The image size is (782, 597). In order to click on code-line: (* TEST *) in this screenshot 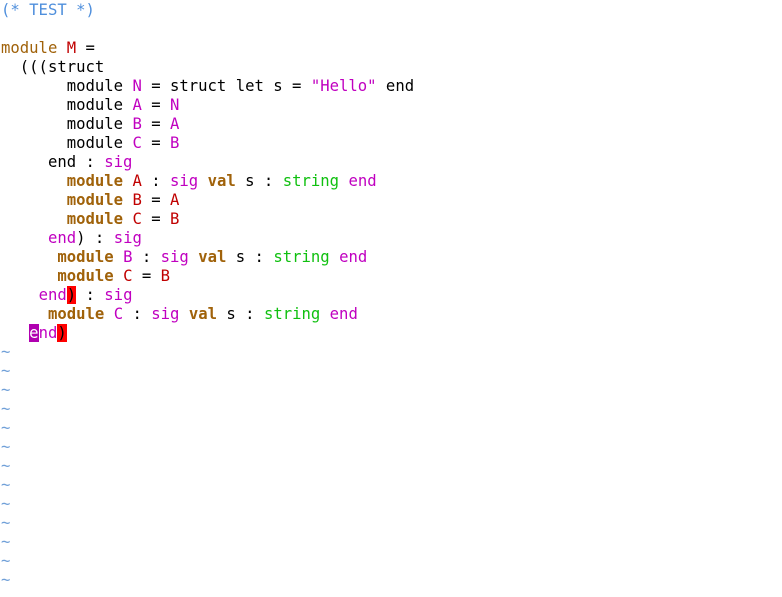, I will do `click(48, 10)`.